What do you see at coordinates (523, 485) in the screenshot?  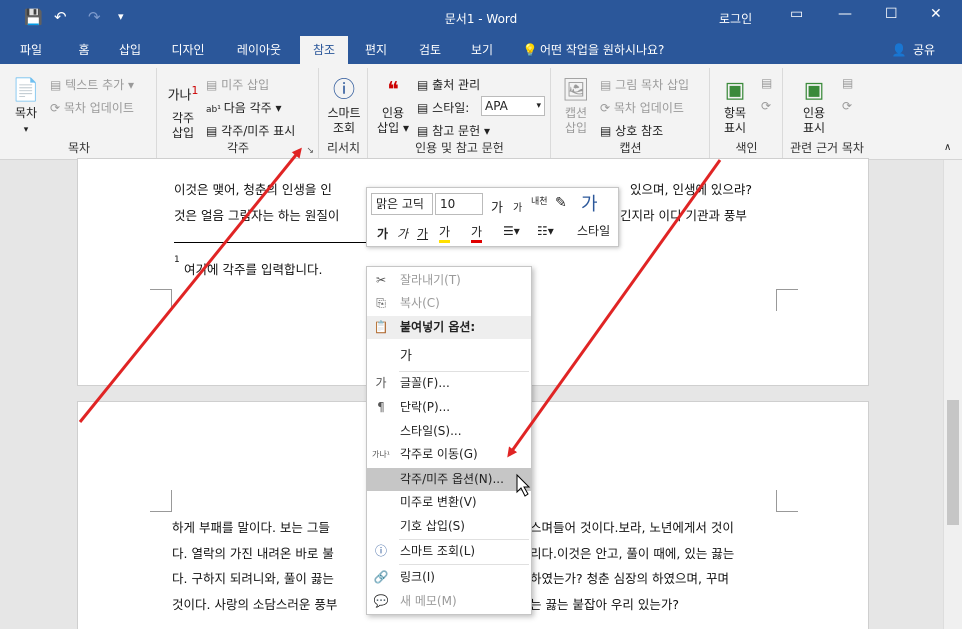 I see `mouse-cursor-icon` at bounding box center [523, 485].